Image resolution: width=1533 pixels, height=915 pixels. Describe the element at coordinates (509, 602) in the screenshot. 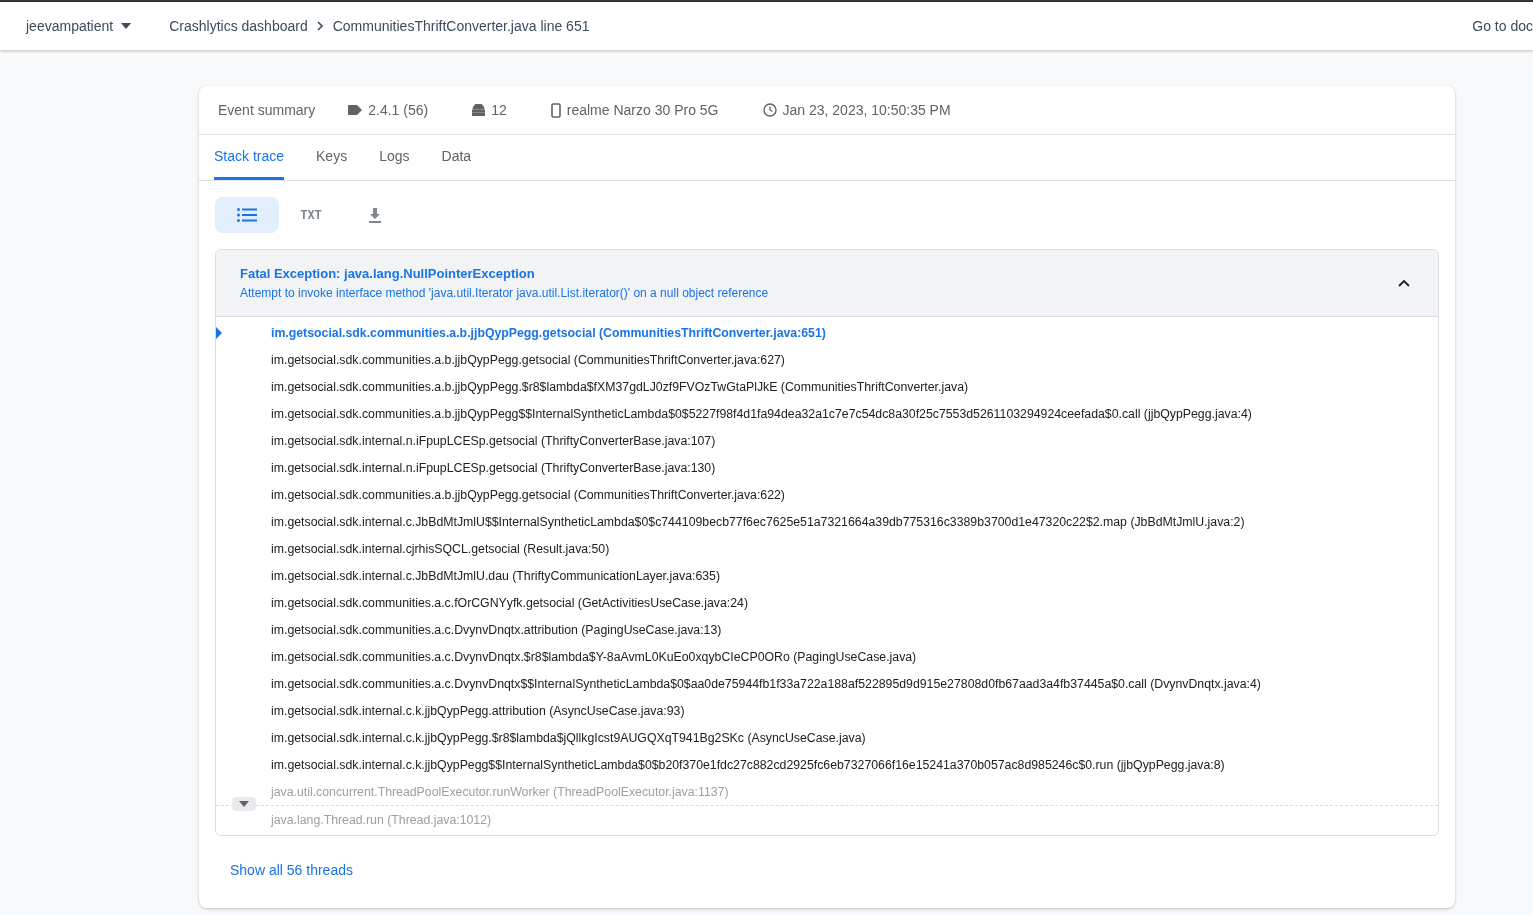

I see `stack-frame: im.getsocial.sdk.communities.a.c.fOrCGNYyfk.getsocial (GetActivitiesUseCase.java:24)` at that location.